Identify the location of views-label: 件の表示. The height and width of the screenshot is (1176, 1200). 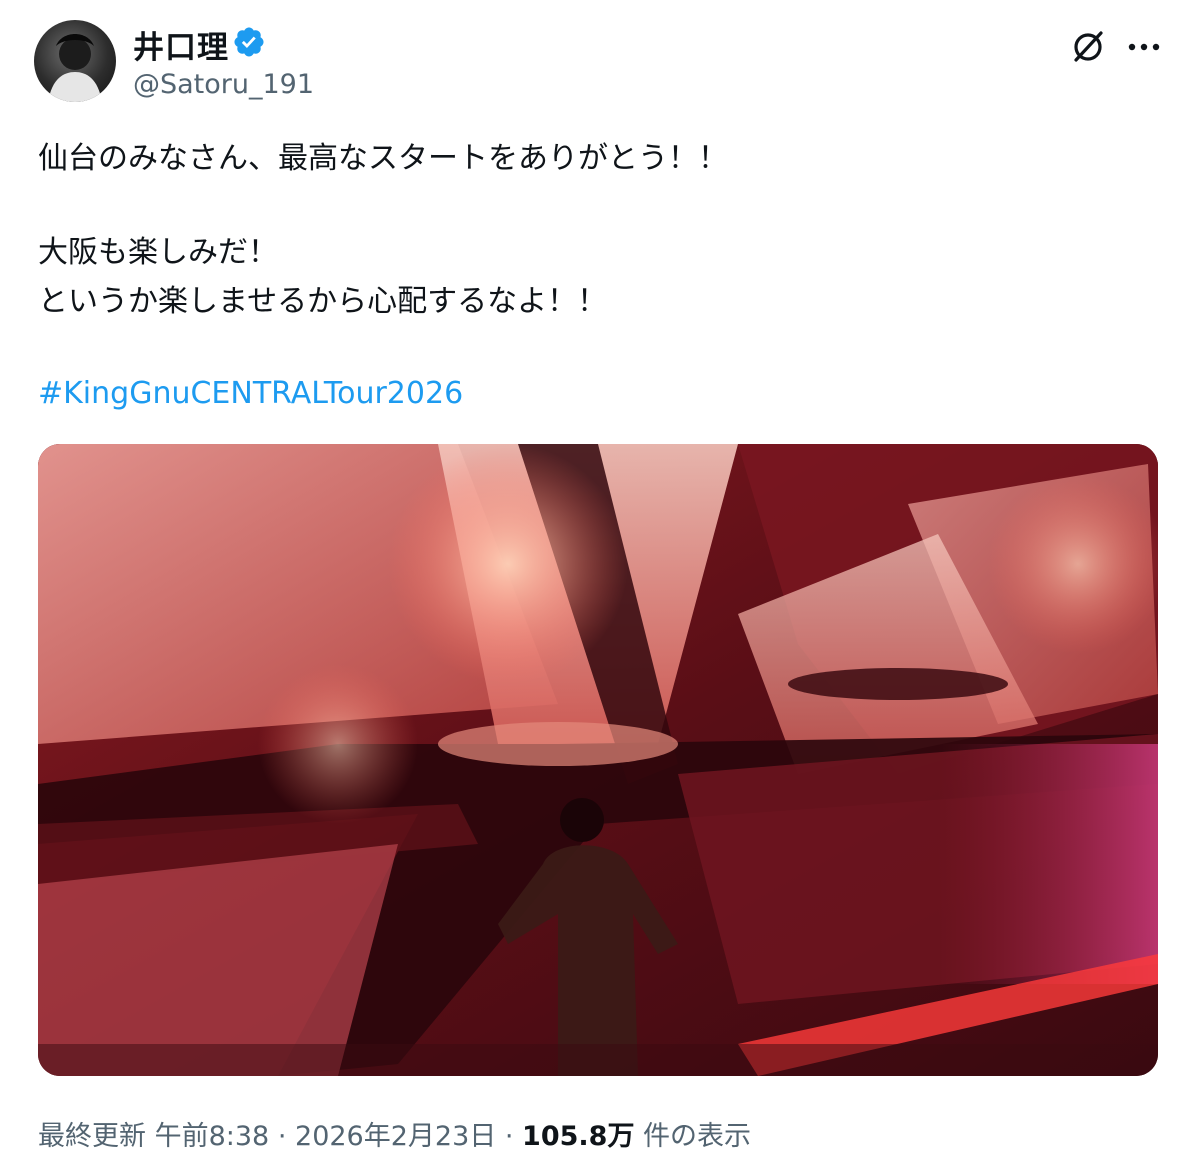
(697, 1136).